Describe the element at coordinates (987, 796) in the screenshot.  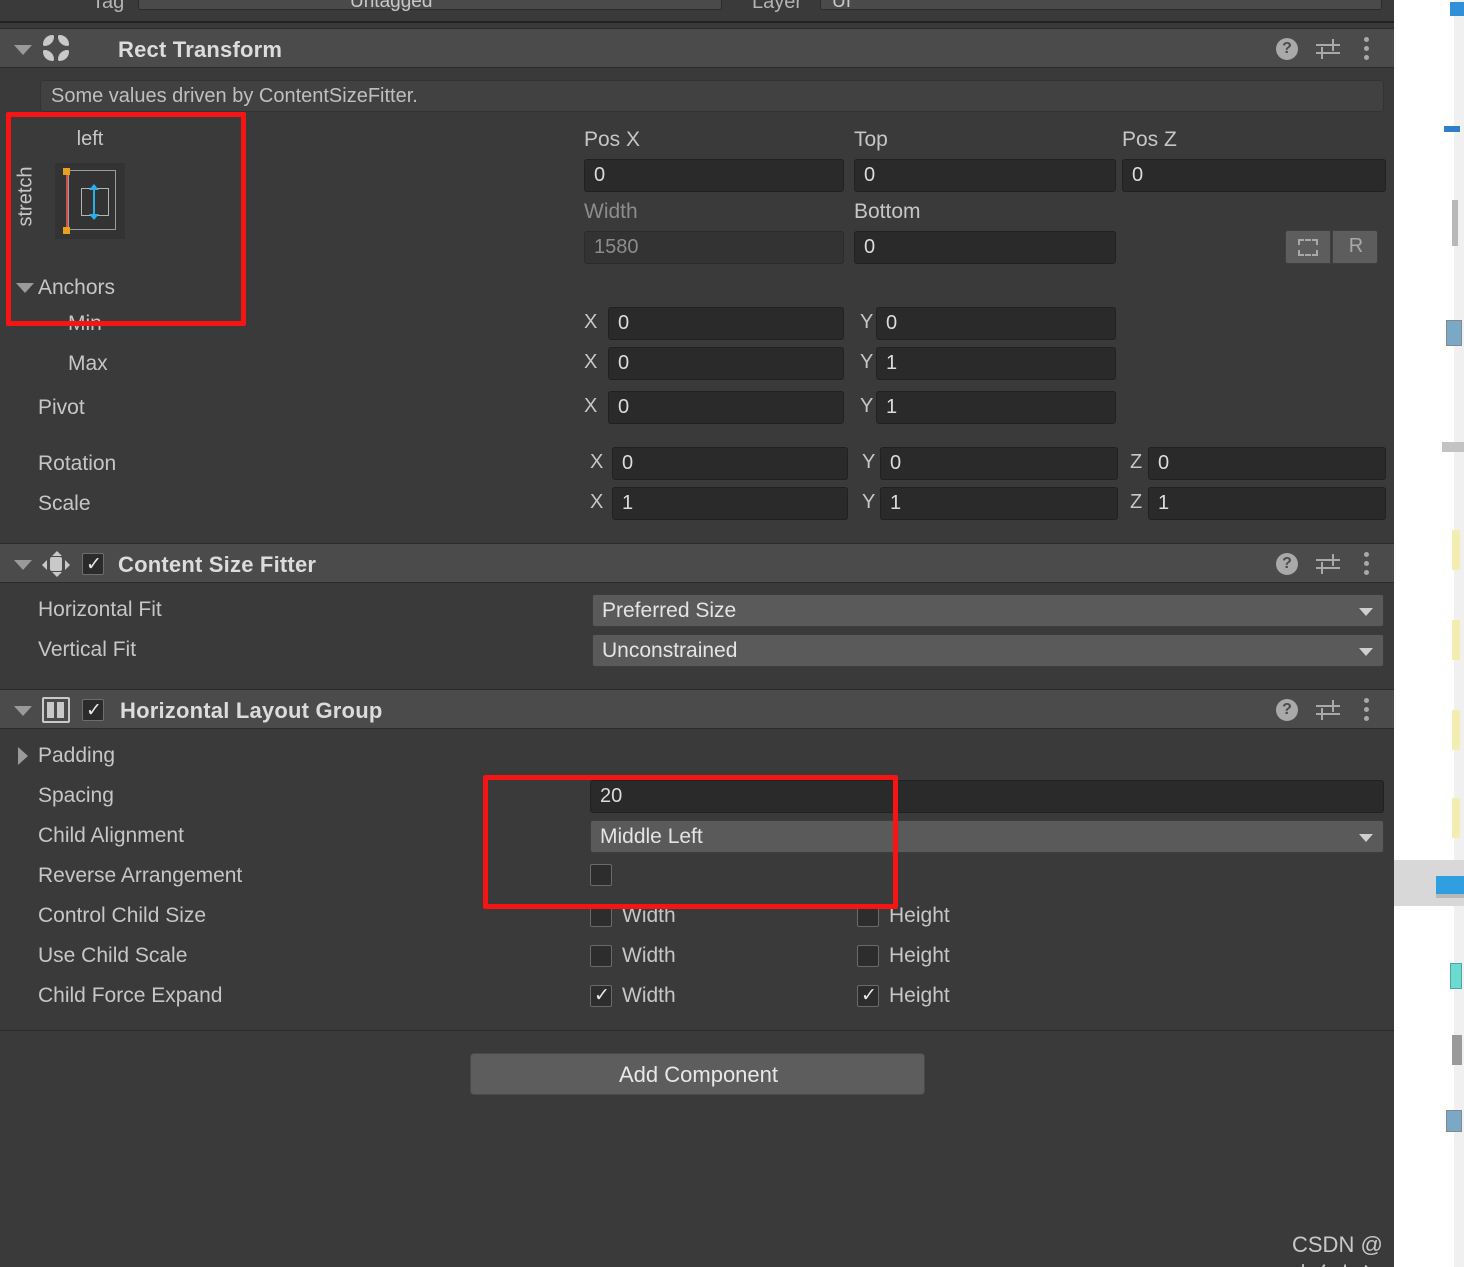
I see `spacing-field: 20` at that location.